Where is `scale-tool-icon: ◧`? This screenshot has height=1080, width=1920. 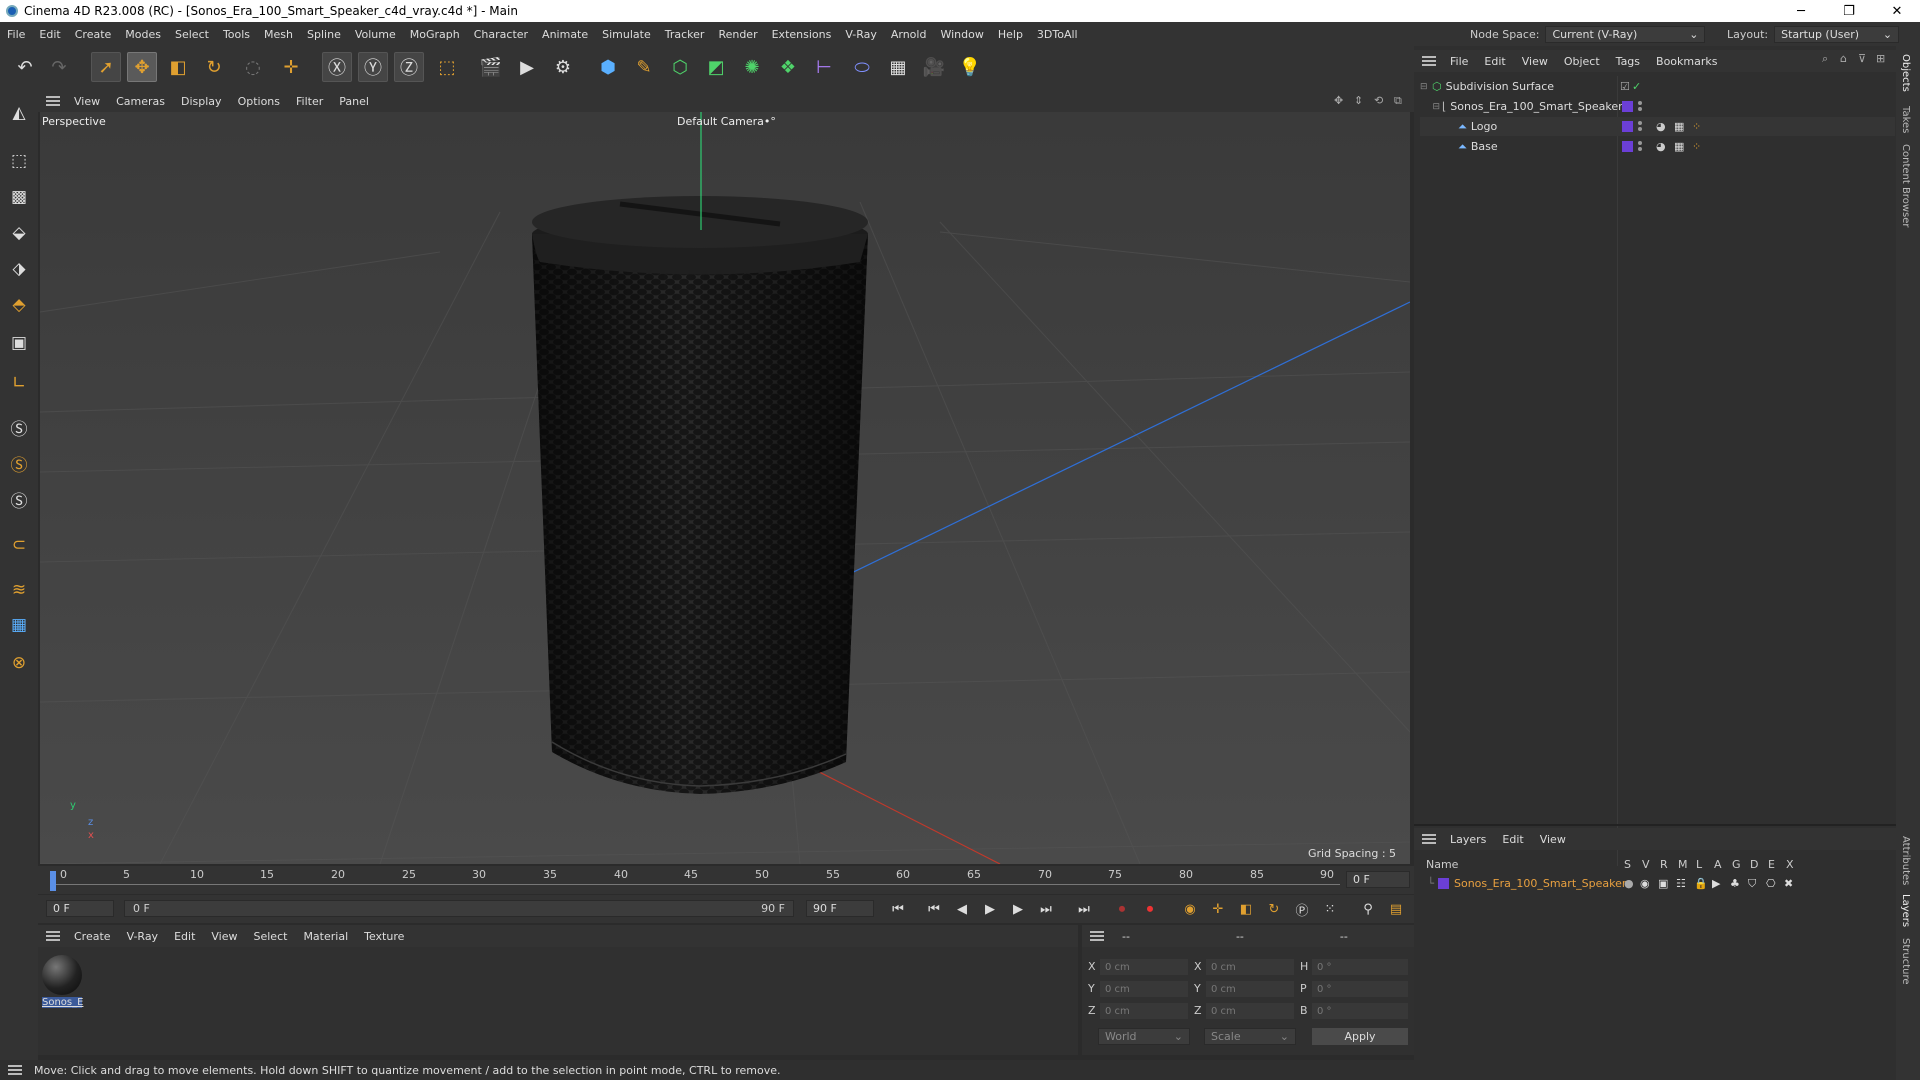 scale-tool-icon: ◧ is located at coordinates (178, 67).